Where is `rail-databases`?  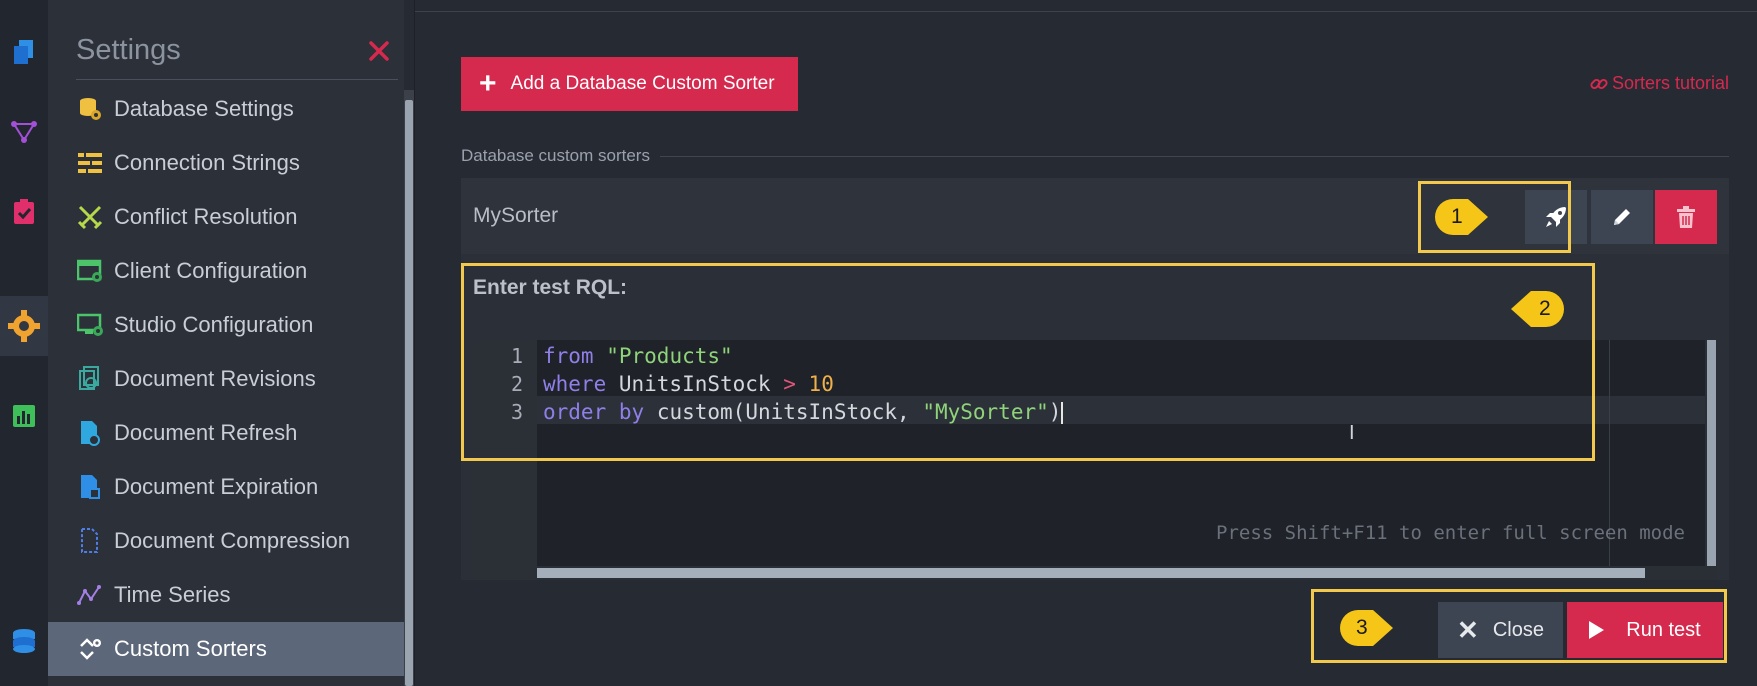
rail-databases is located at coordinates (24, 642).